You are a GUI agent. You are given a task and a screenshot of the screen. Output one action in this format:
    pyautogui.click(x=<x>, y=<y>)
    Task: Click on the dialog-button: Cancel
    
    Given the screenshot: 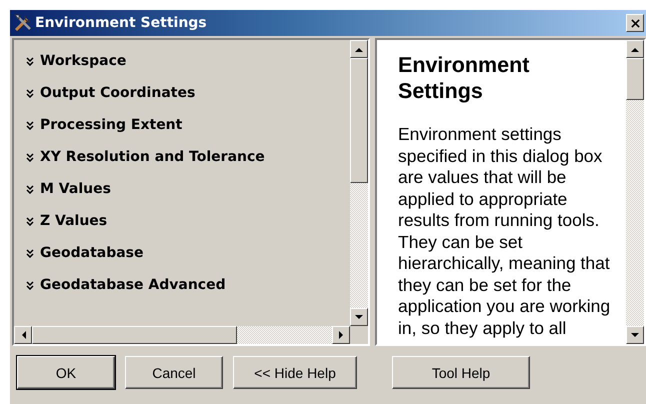 What is the action you would take?
    pyautogui.click(x=174, y=372)
    